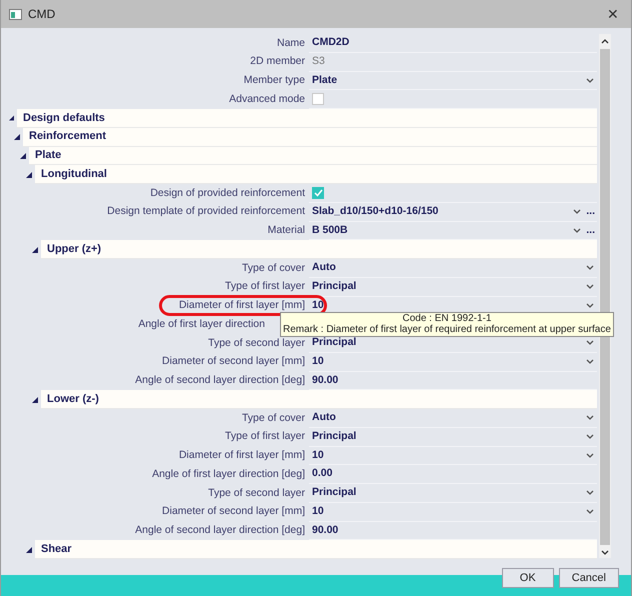 This screenshot has height=596, width=632. I want to click on dropdown-field: B 500B, so click(446, 231).